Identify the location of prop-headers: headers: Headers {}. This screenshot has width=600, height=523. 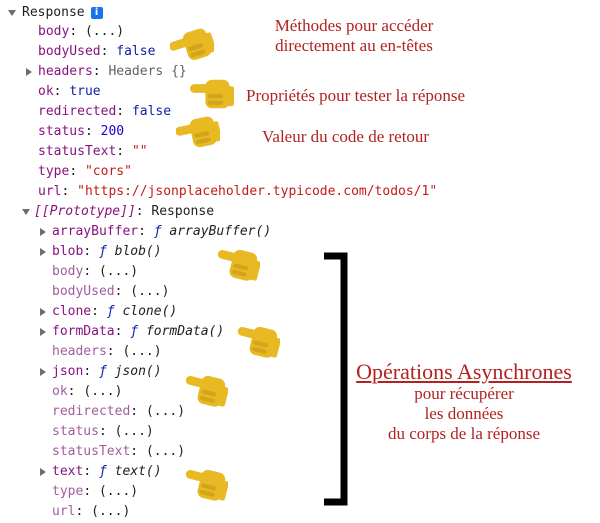
(106, 72).